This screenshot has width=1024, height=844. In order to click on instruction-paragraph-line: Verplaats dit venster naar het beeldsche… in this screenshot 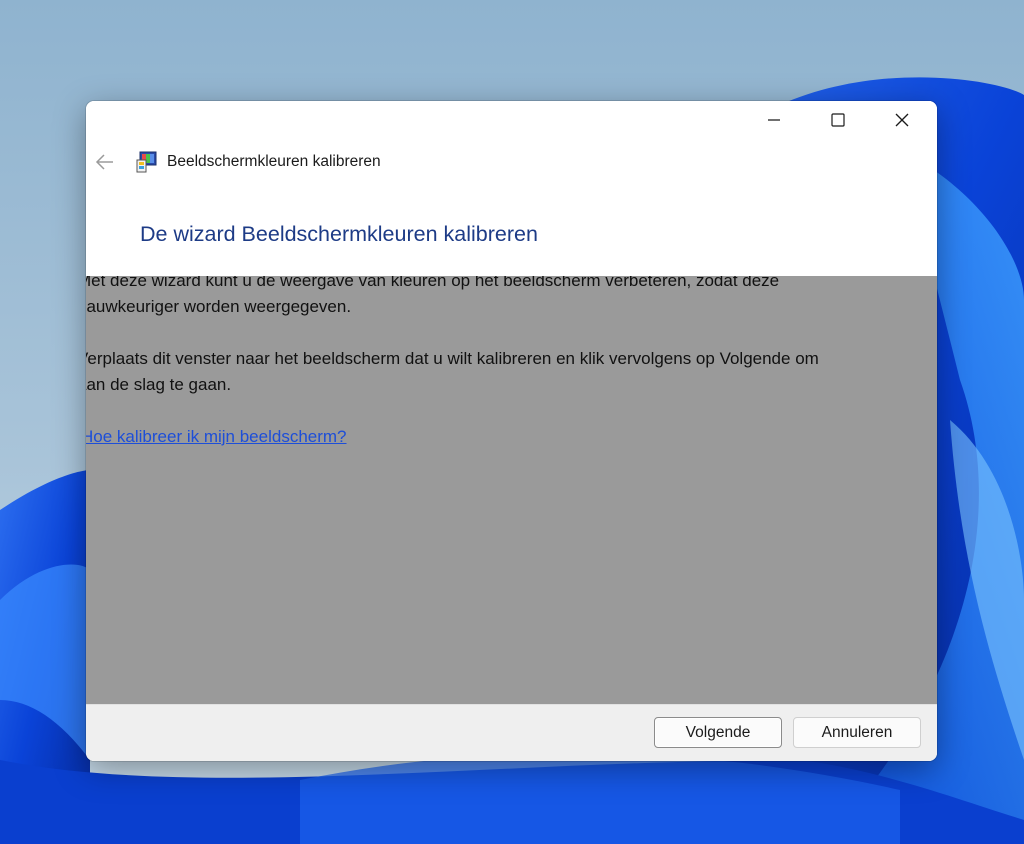, I will do `click(452, 358)`.